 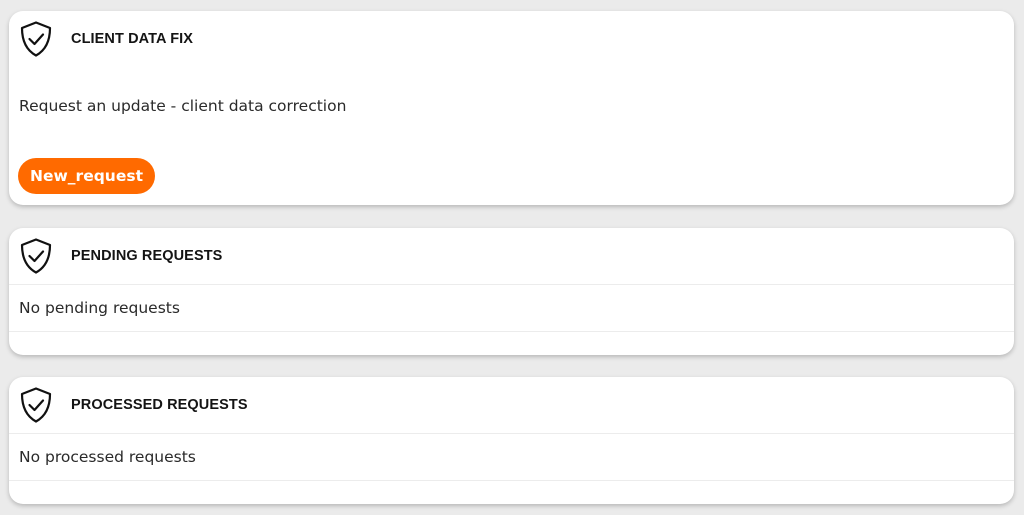 What do you see at coordinates (511, 256) in the screenshot?
I see `pending-requests-header: PENDING REQUESTS` at bounding box center [511, 256].